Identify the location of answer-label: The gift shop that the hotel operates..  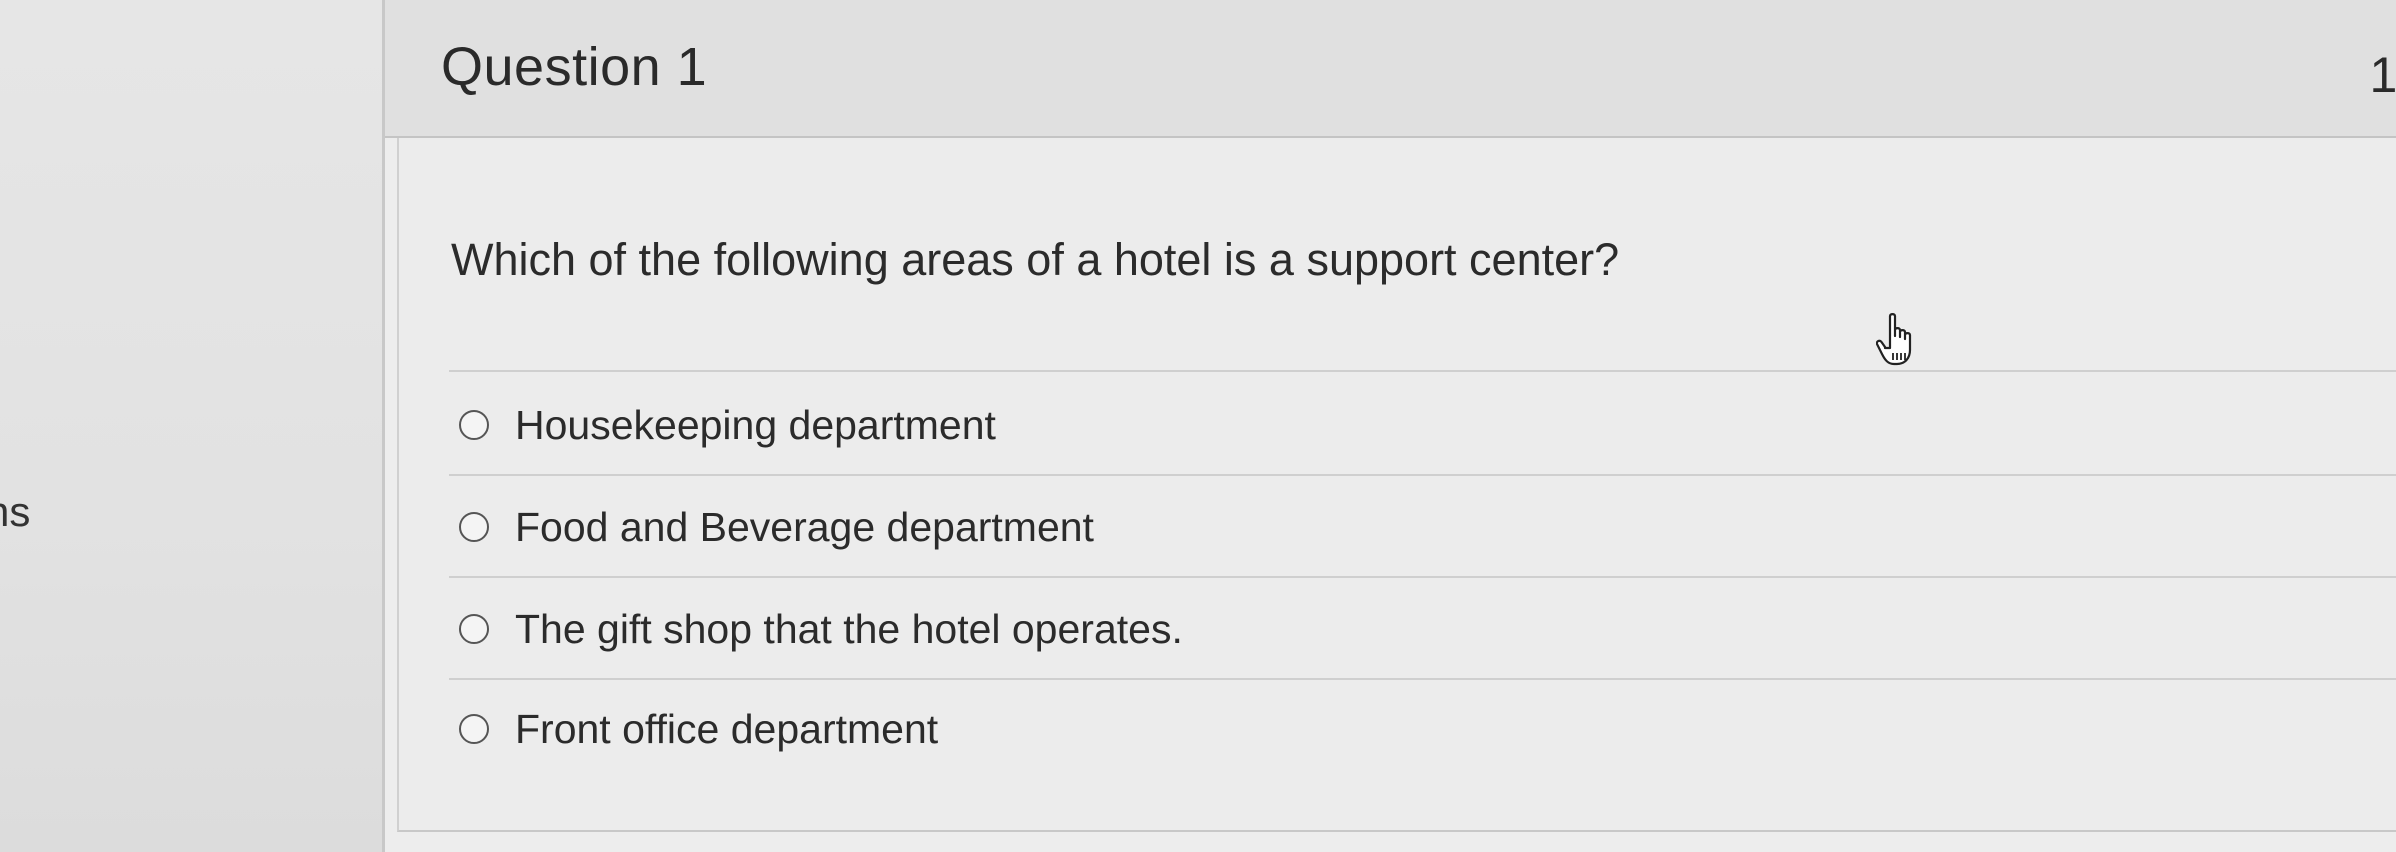
(849, 628).